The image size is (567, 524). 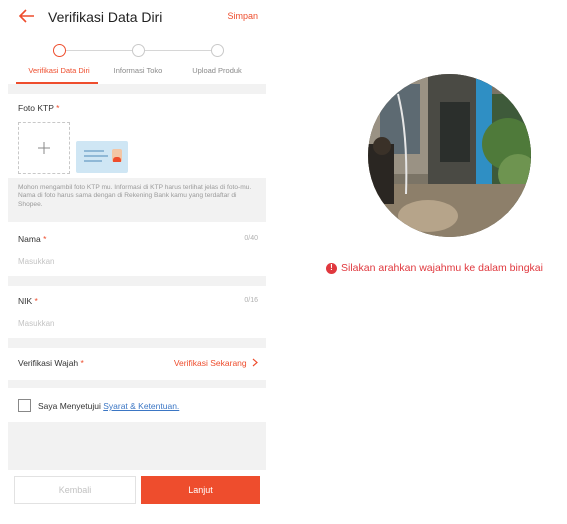 What do you see at coordinates (36, 261) in the screenshot?
I see `name-input: Masukkan` at bounding box center [36, 261].